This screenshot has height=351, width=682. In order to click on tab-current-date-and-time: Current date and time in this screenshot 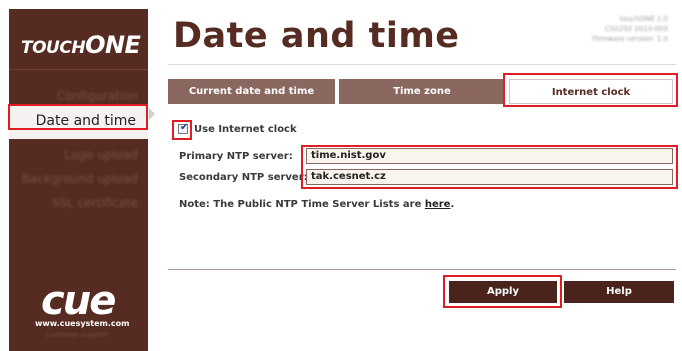, I will do `click(251, 91)`.